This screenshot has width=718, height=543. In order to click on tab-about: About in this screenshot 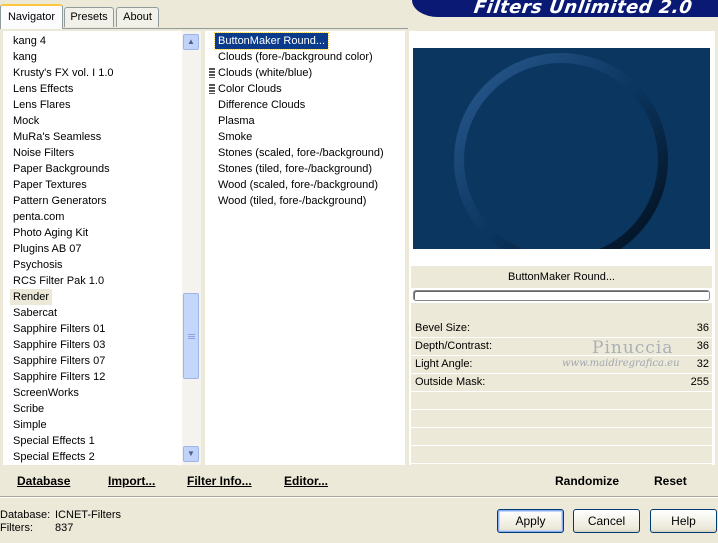, I will do `click(137, 17)`.